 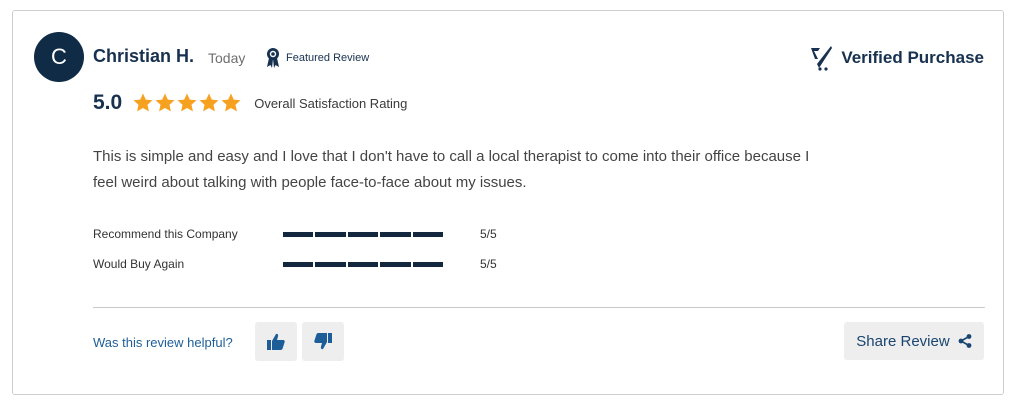 I want to click on star-rating, so click(x=187, y=103).